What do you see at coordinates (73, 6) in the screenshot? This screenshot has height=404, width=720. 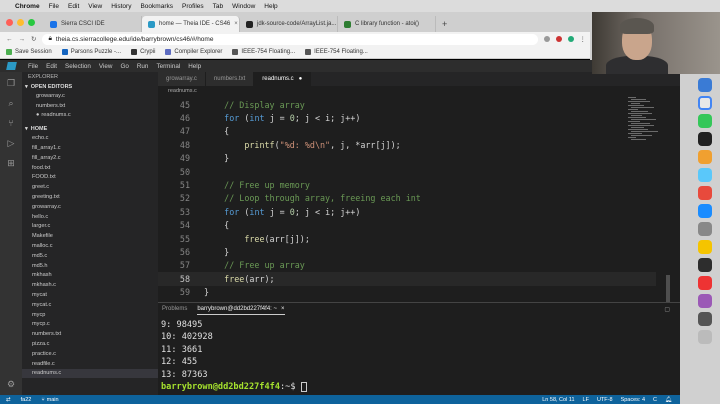 I see `mac-menu-edit: Edit` at bounding box center [73, 6].